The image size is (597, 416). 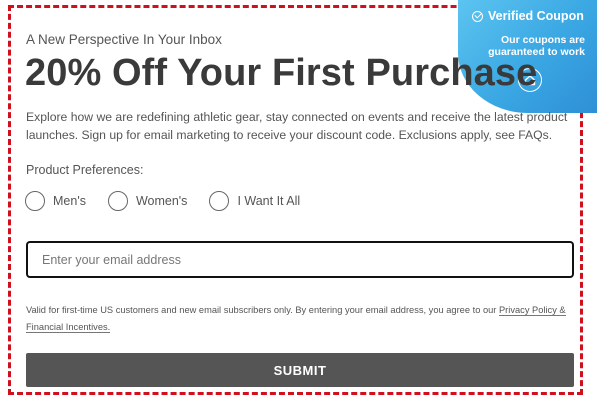 What do you see at coordinates (124, 39) in the screenshot?
I see `eyebrow-text: A New Perspective In Your Inbox` at bounding box center [124, 39].